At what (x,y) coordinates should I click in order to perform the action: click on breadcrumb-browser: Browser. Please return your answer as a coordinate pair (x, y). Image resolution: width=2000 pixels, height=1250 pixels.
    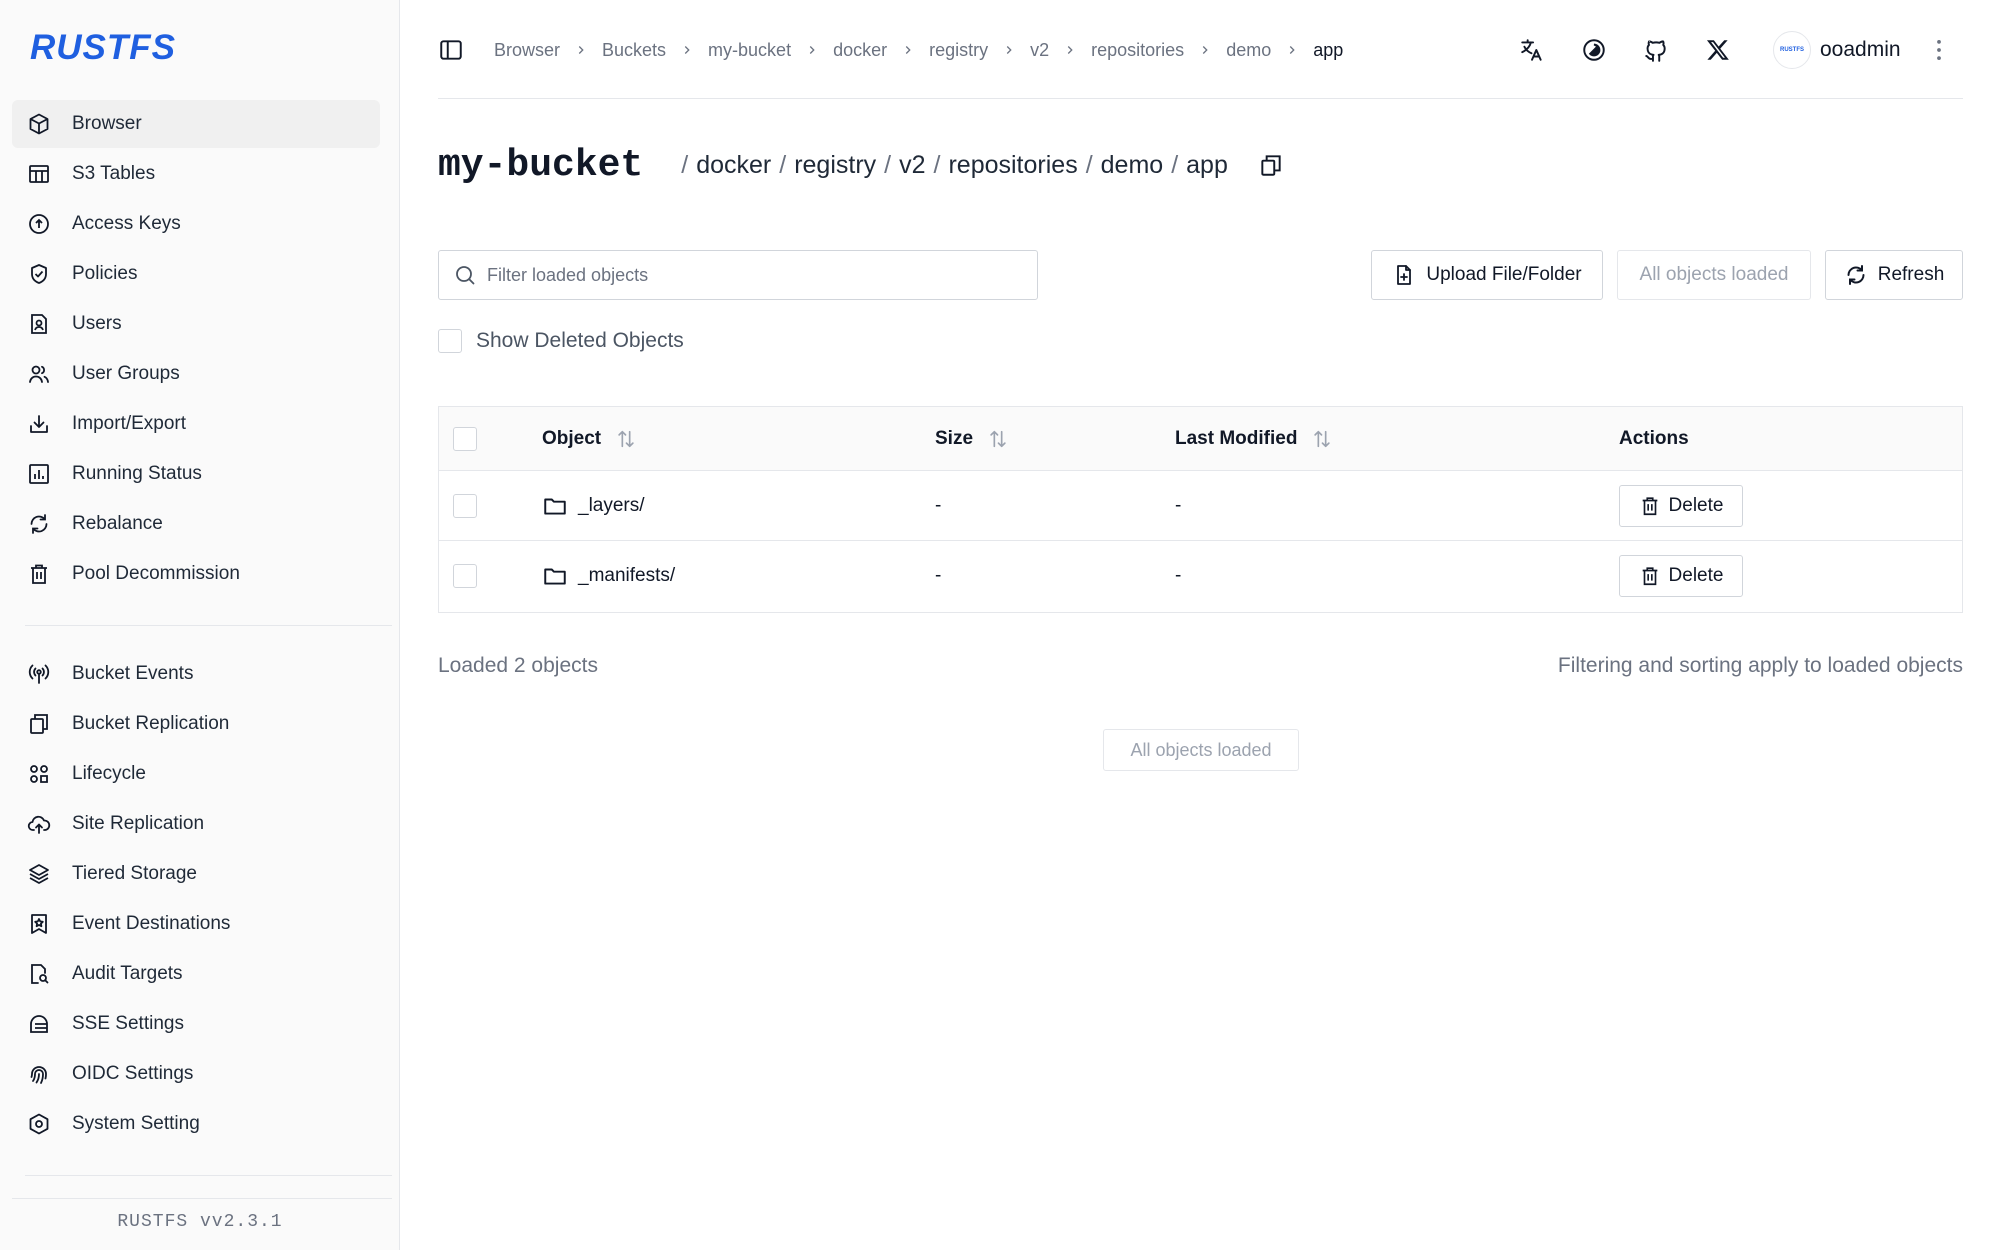
    Looking at the image, I should click on (527, 50).